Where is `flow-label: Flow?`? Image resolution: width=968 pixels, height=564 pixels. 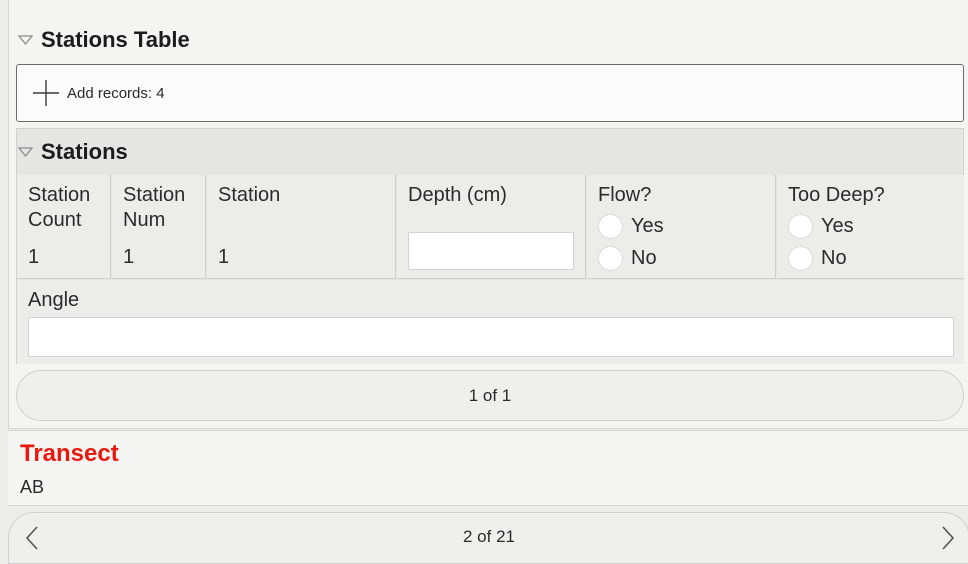 flow-label: Flow? is located at coordinates (625, 195).